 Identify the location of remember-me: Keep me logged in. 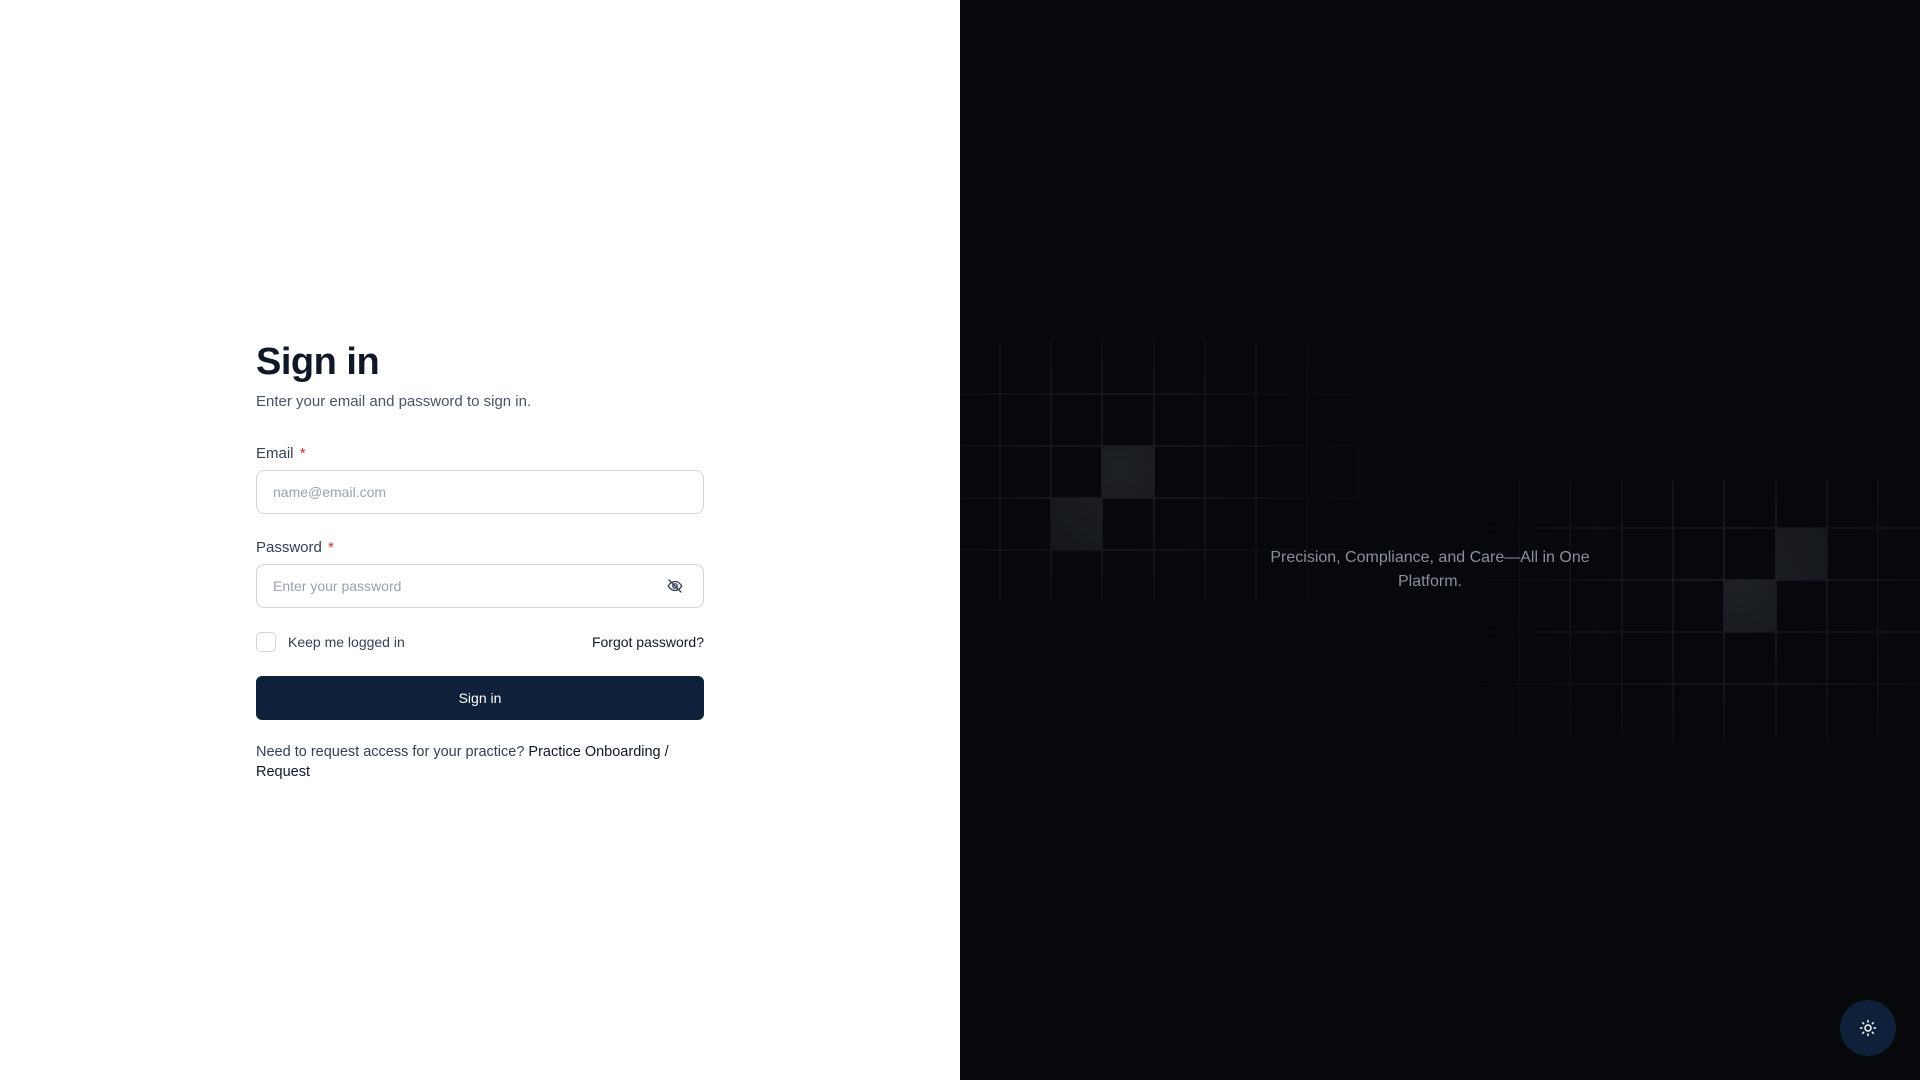
(330, 642).